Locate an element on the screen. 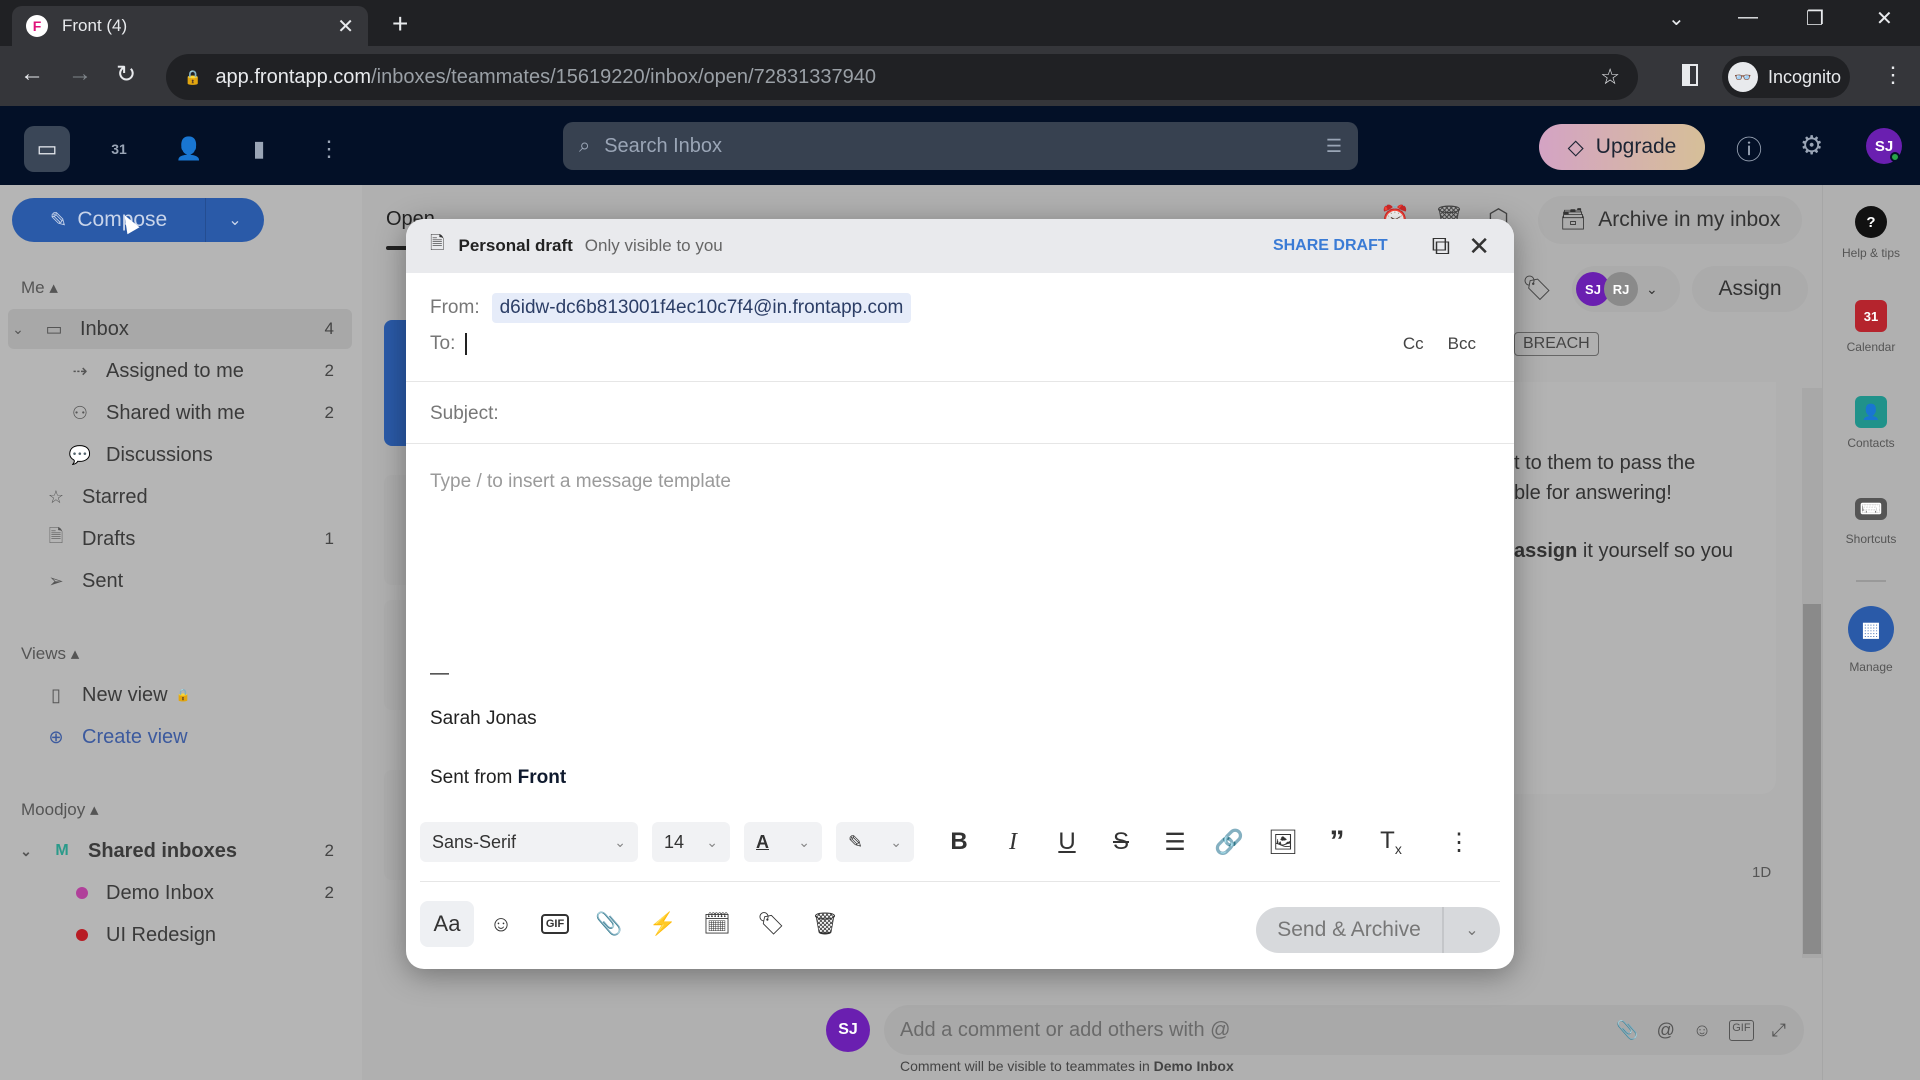 The height and width of the screenshot is (1080, 1920). me-section-header: Me ▴ is located at coordinates (39, 288).